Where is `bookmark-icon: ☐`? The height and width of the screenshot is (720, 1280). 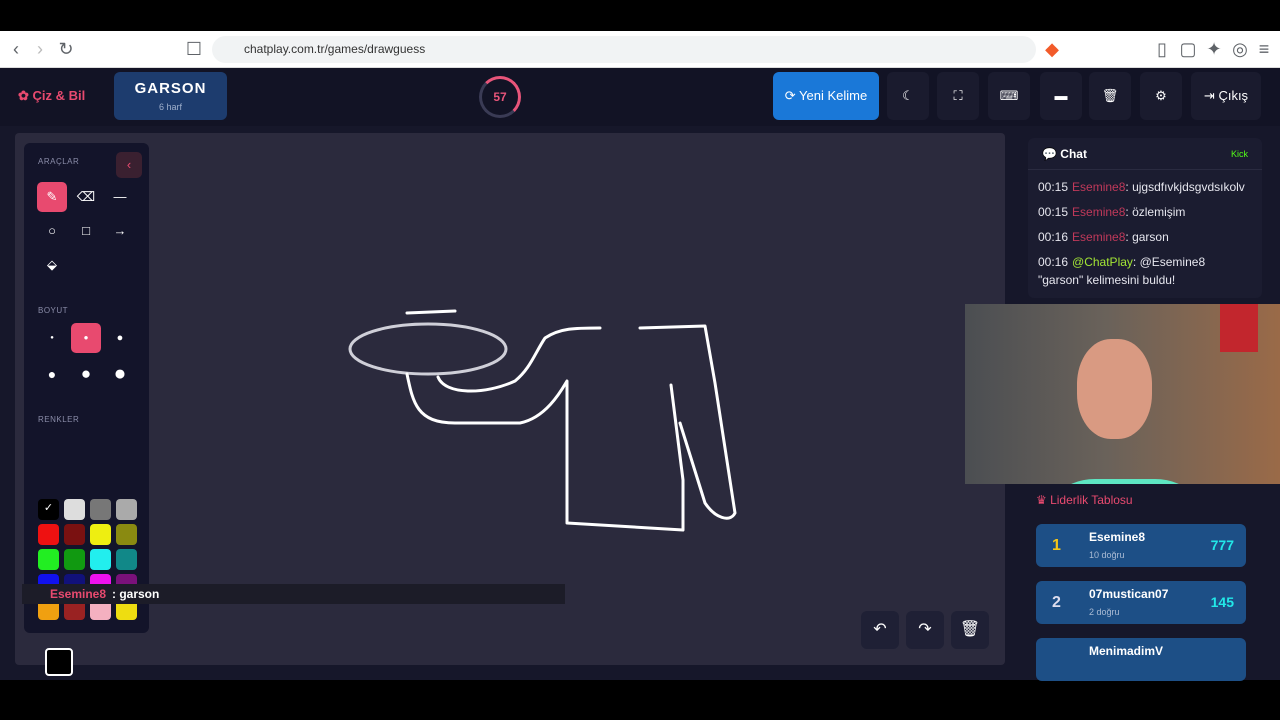
bookmark-icon: ☐ is located at coordinates (194, 49).